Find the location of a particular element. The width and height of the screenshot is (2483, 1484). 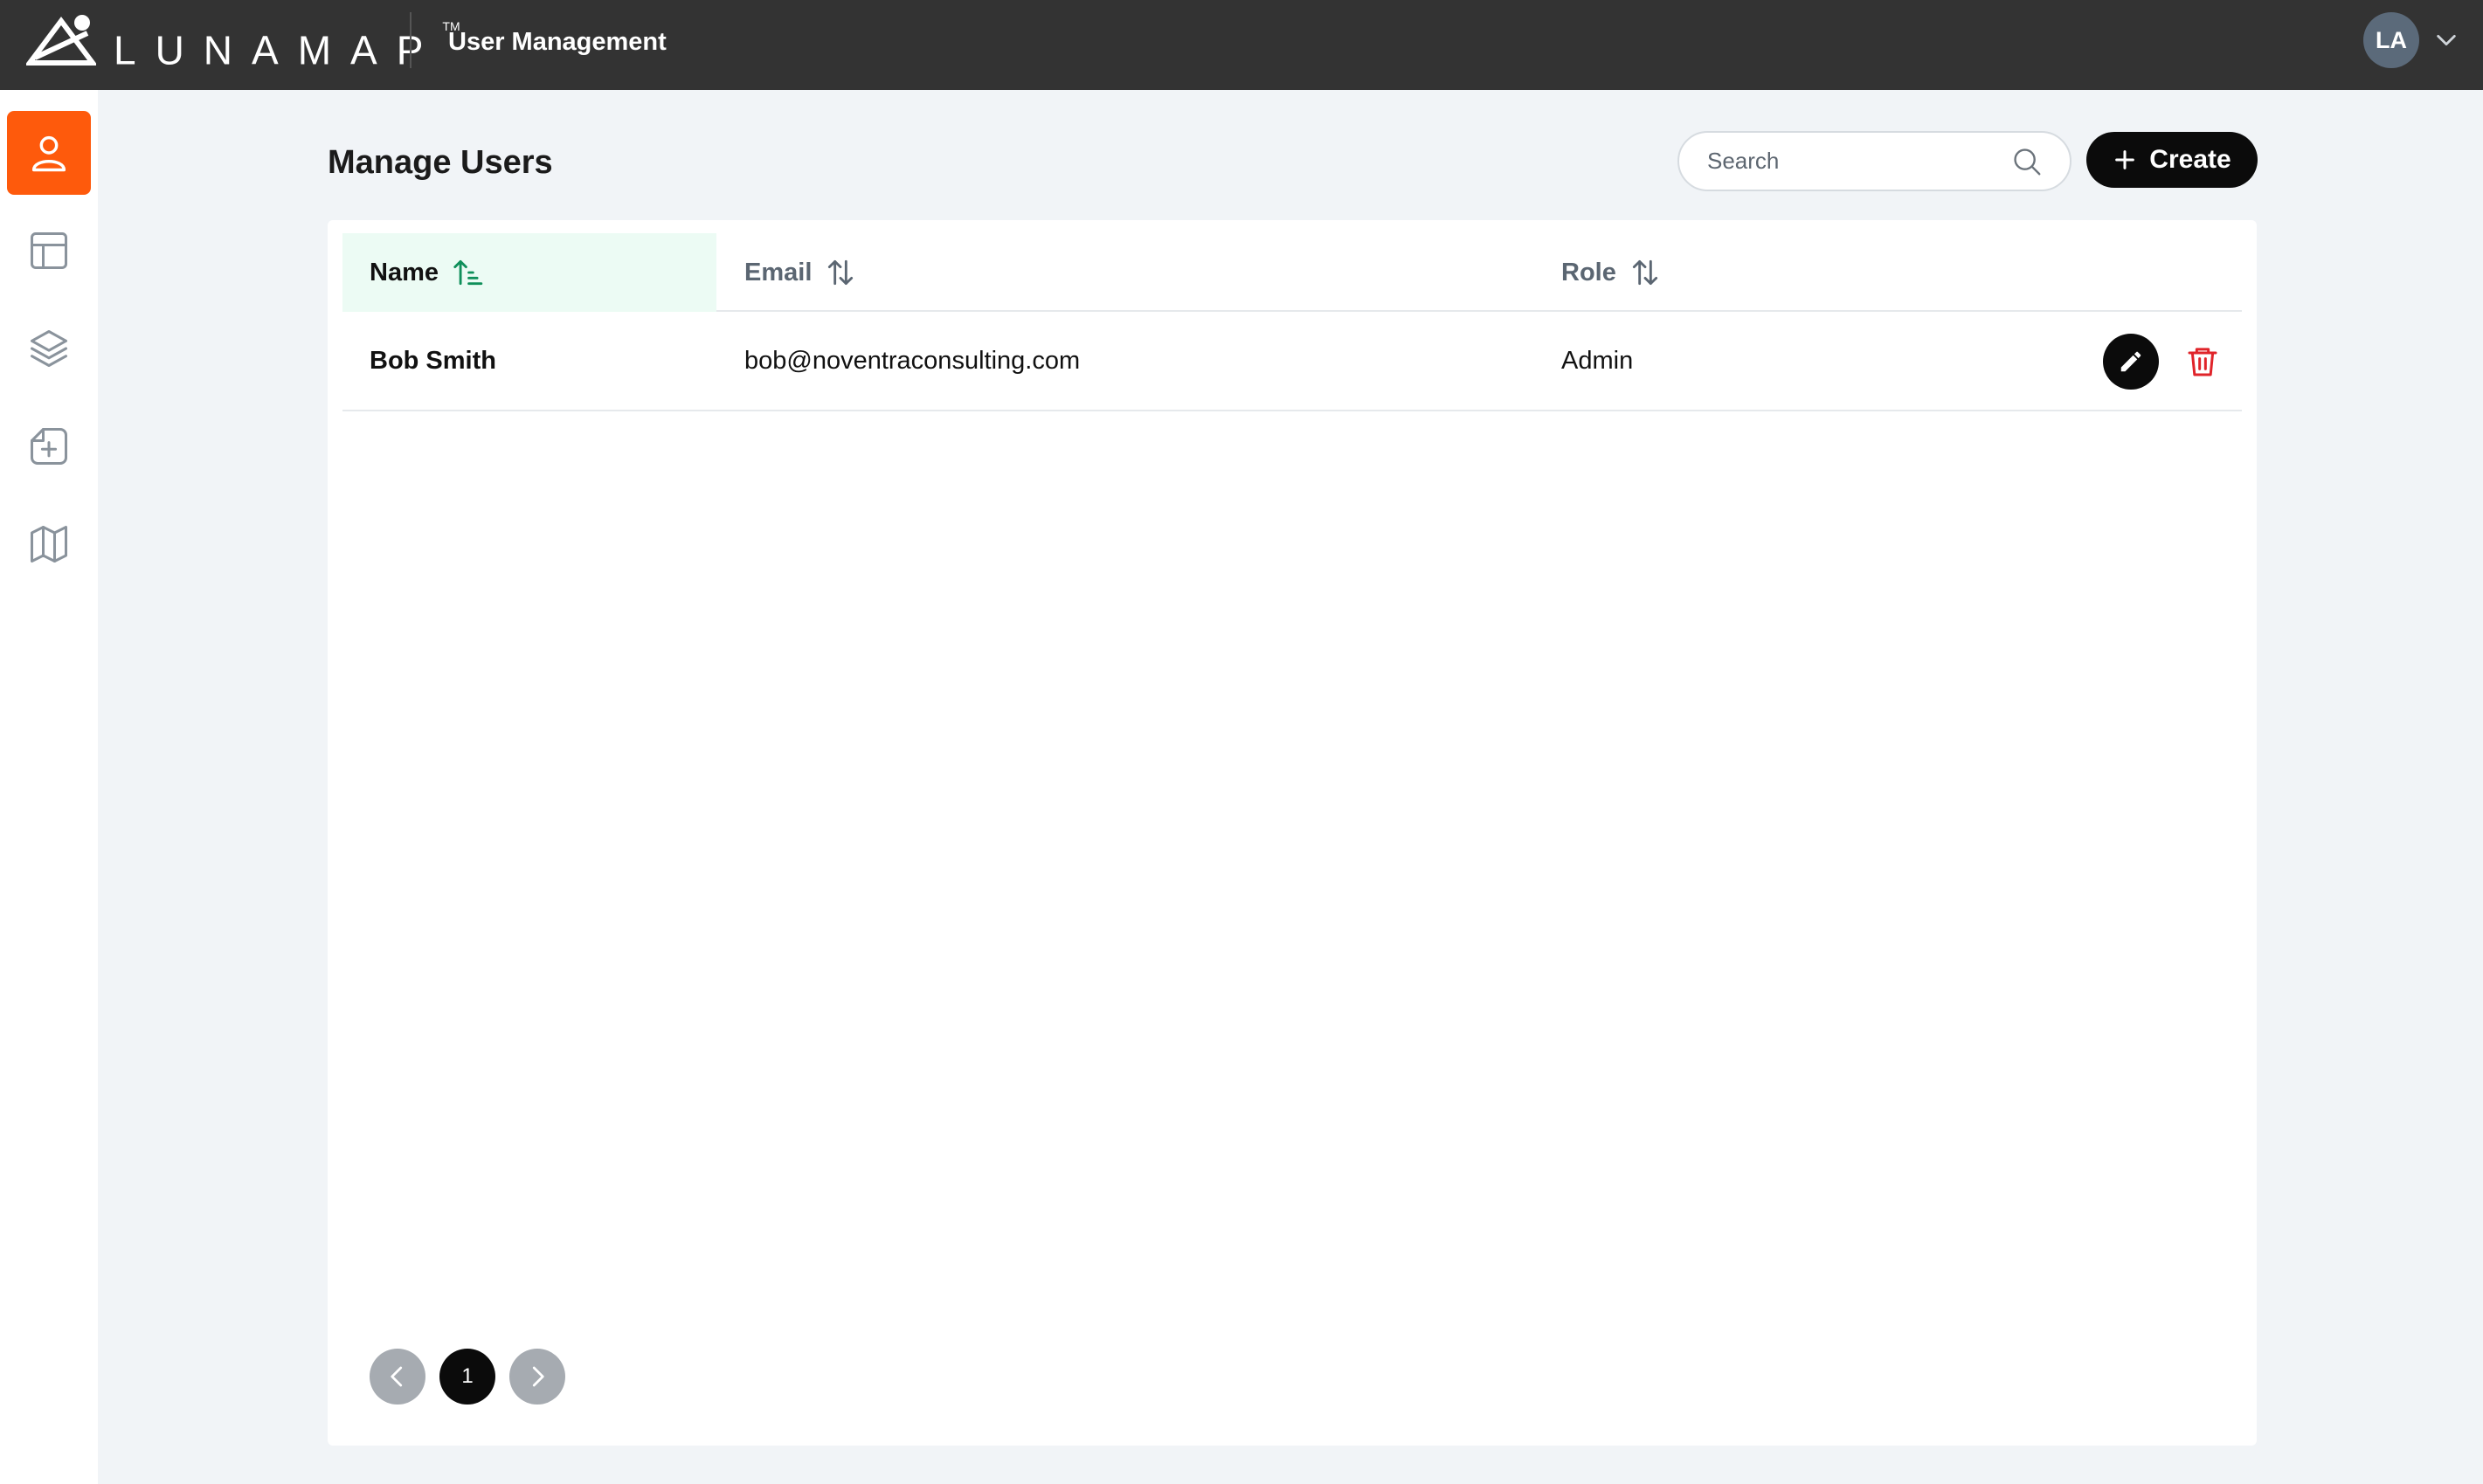

search-icon is located at coordinates (2027, 161).